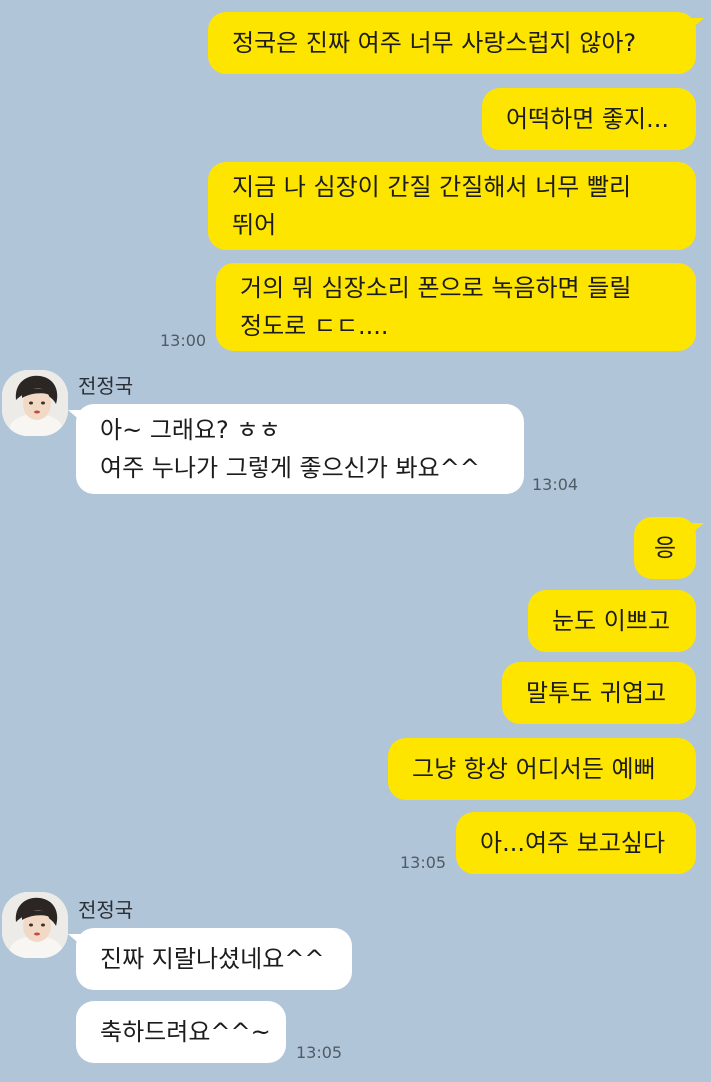 Image resolution: width=711 pixels, height=1082 pixels. Describe the element at coordinates (432, 187) in the screenshot. I see `message-text-line: 지금 나 심장이 간질 간질해서 너무 빨리` at that location.